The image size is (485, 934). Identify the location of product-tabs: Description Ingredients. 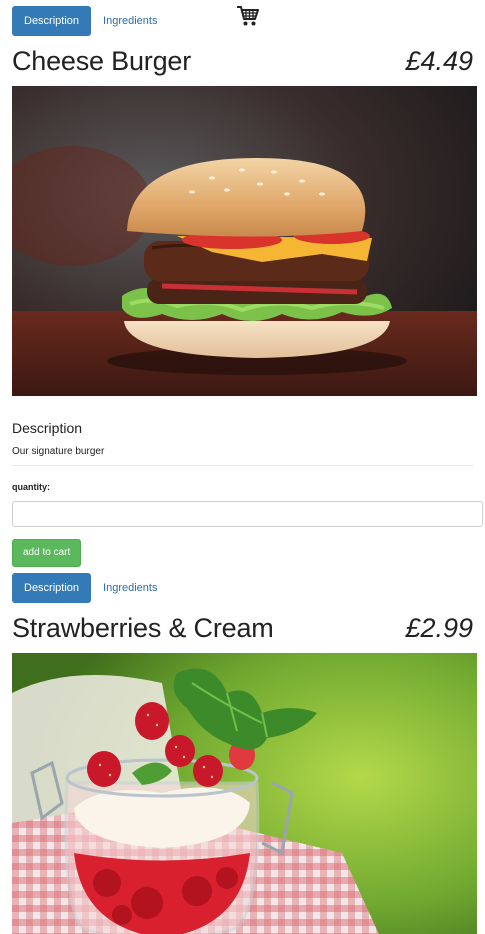
(242, 588).